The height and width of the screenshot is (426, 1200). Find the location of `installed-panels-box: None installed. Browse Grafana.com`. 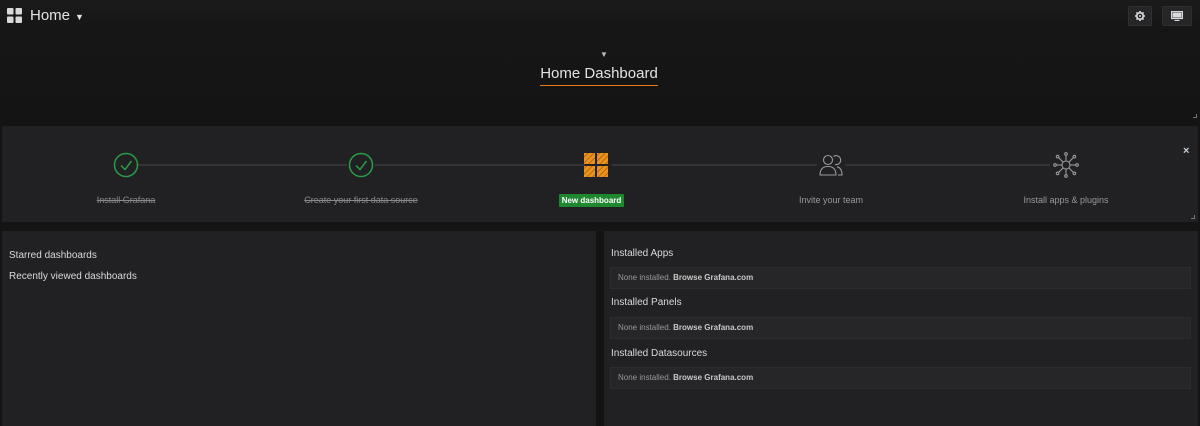

installed-panels-box: None installed. Browse Grafana.com is located at coordinates (900, 328).